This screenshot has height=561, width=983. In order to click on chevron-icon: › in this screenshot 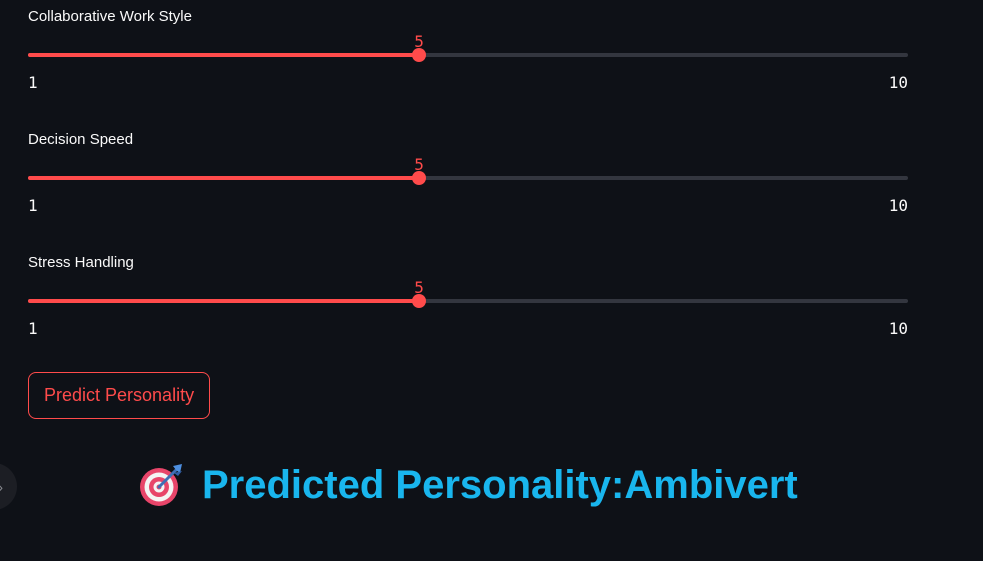, I will do `click(1, 487)`.